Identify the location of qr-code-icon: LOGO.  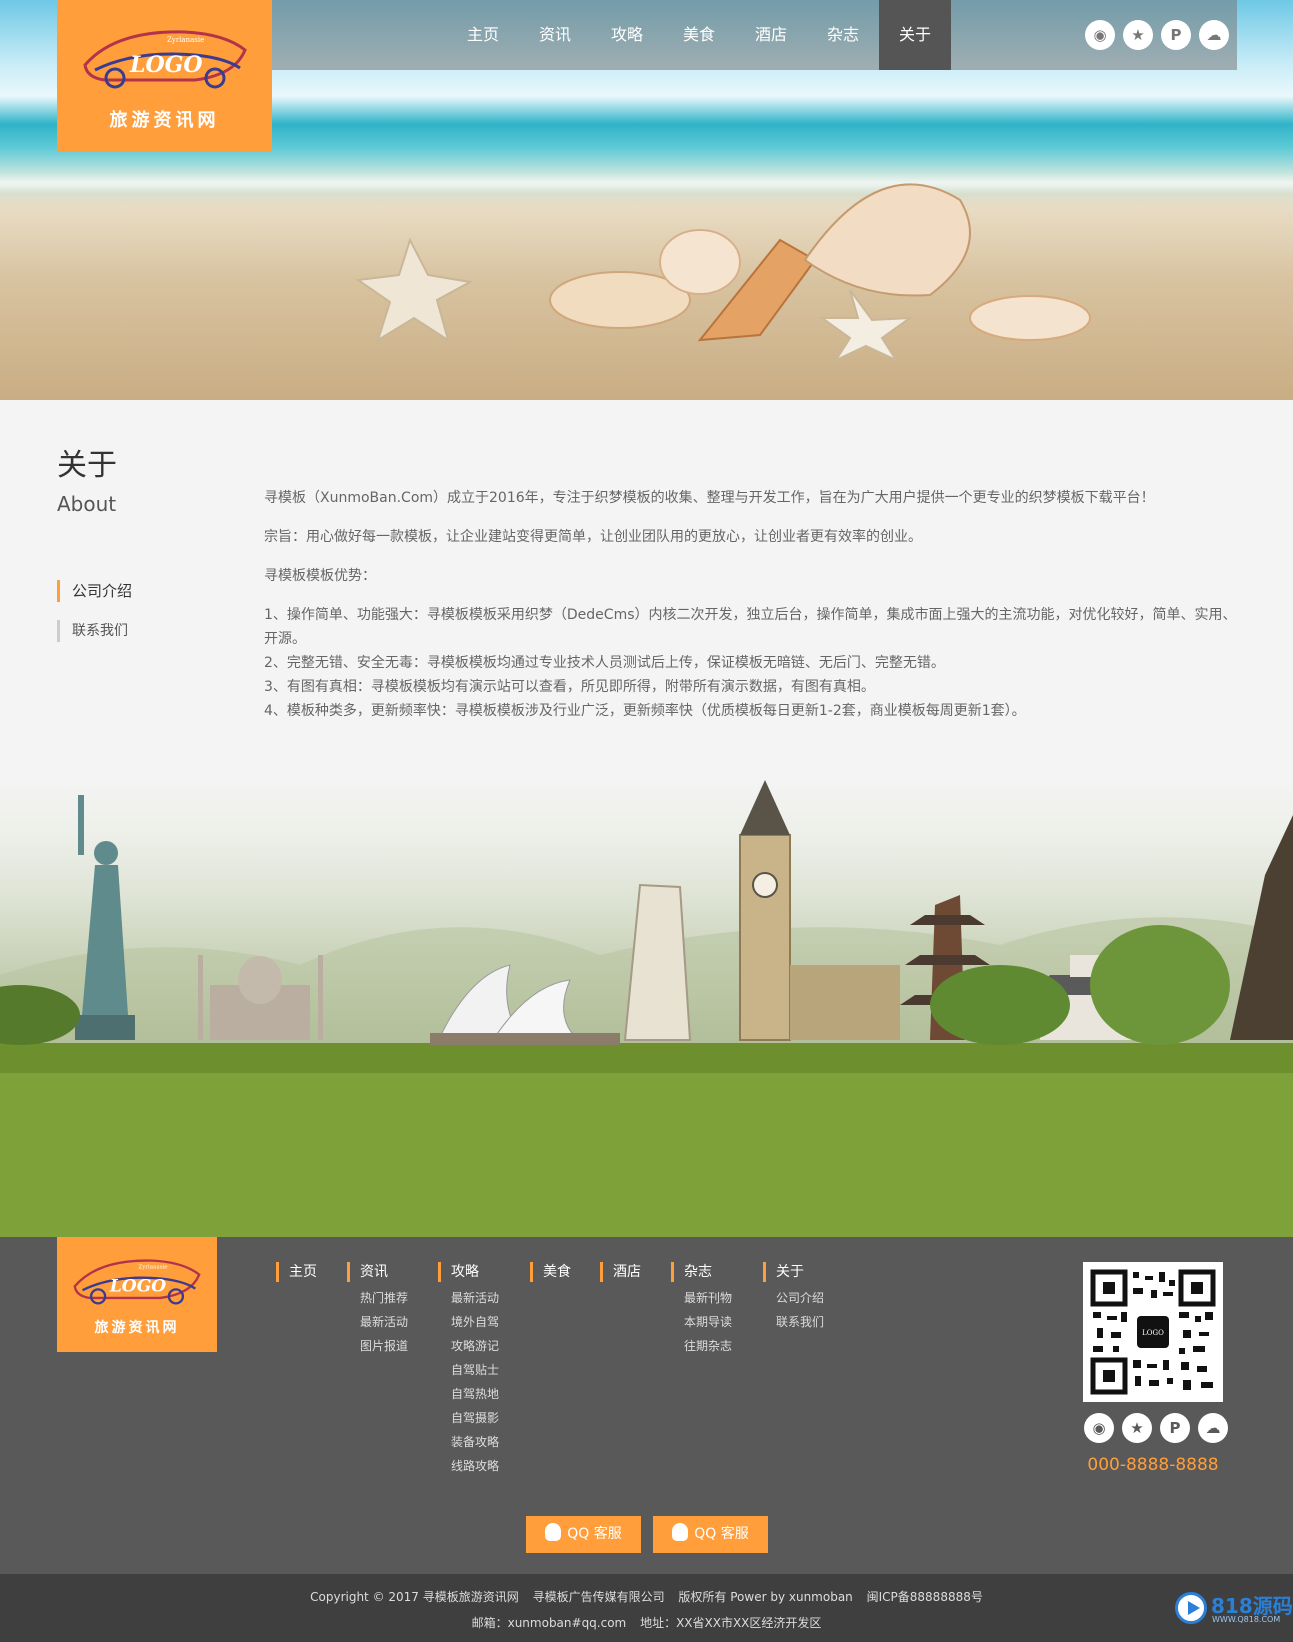
(1153, 1332).